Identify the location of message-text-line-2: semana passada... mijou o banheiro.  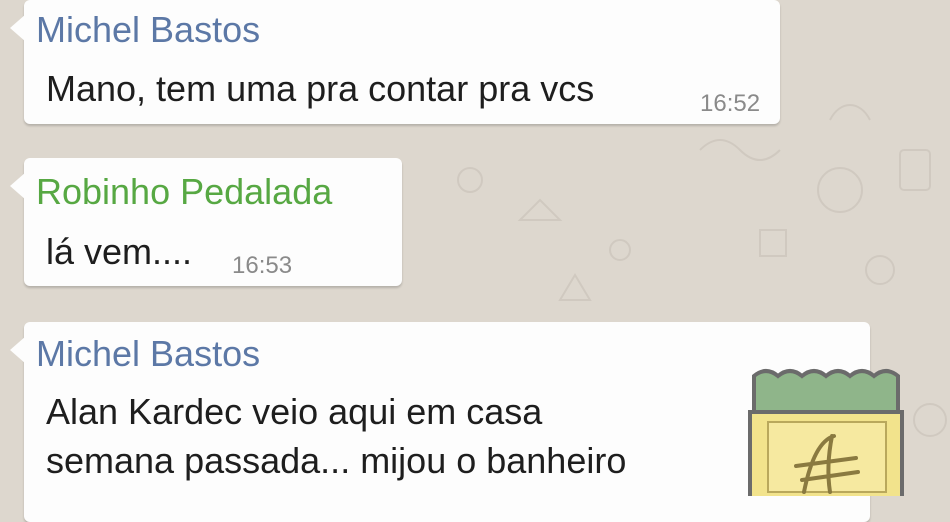
(336, 460).